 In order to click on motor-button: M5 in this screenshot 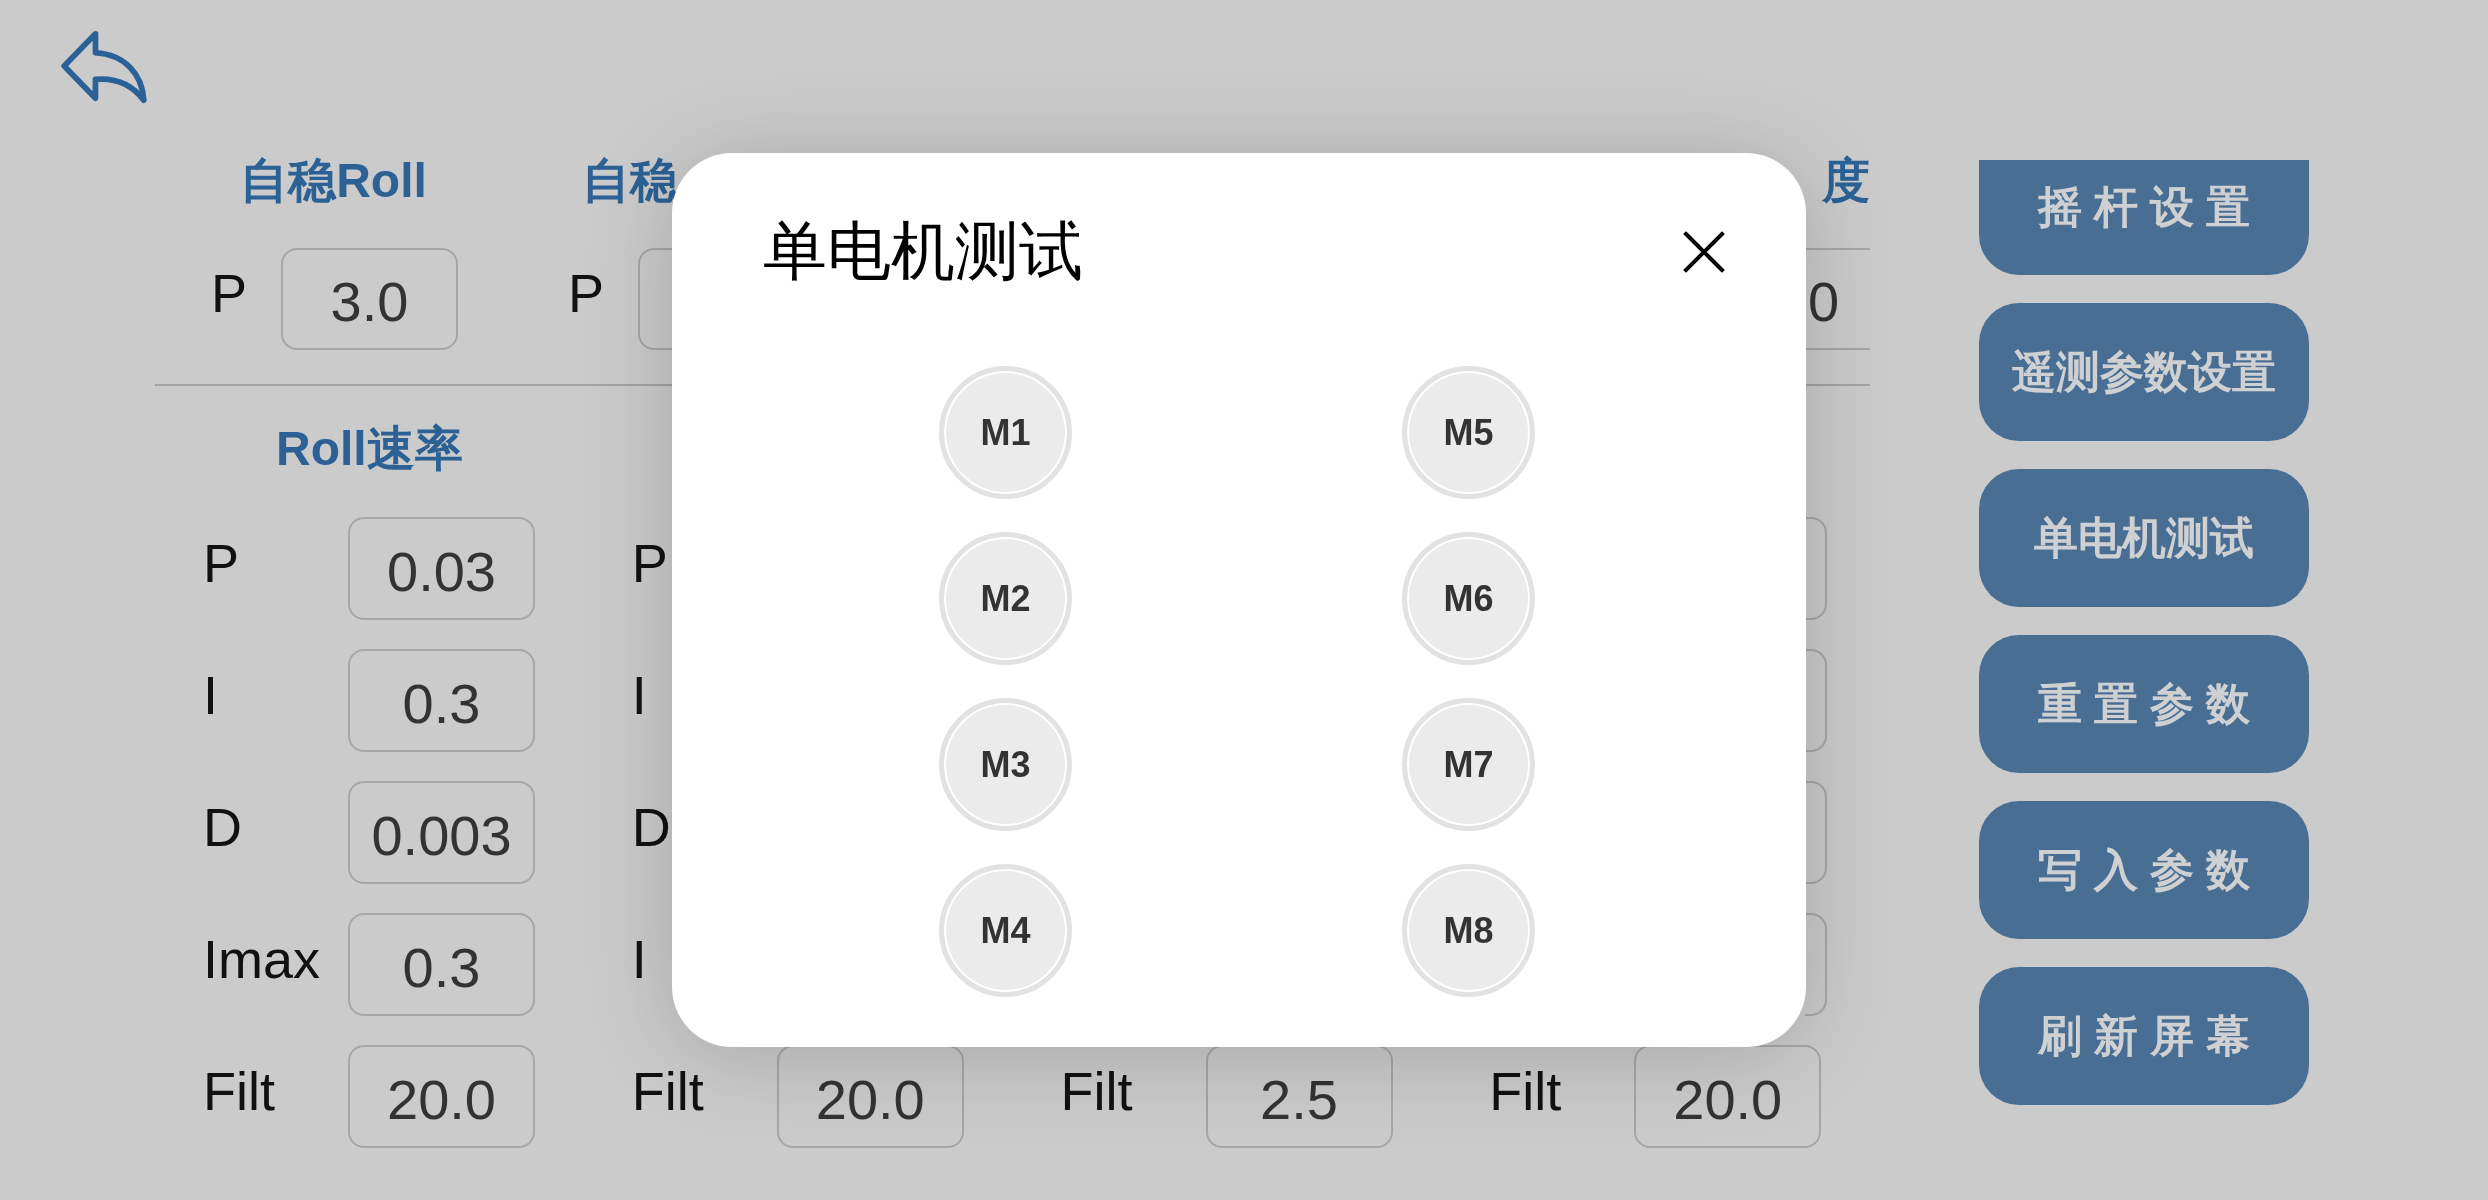, I will do `click(1468, 432)`.